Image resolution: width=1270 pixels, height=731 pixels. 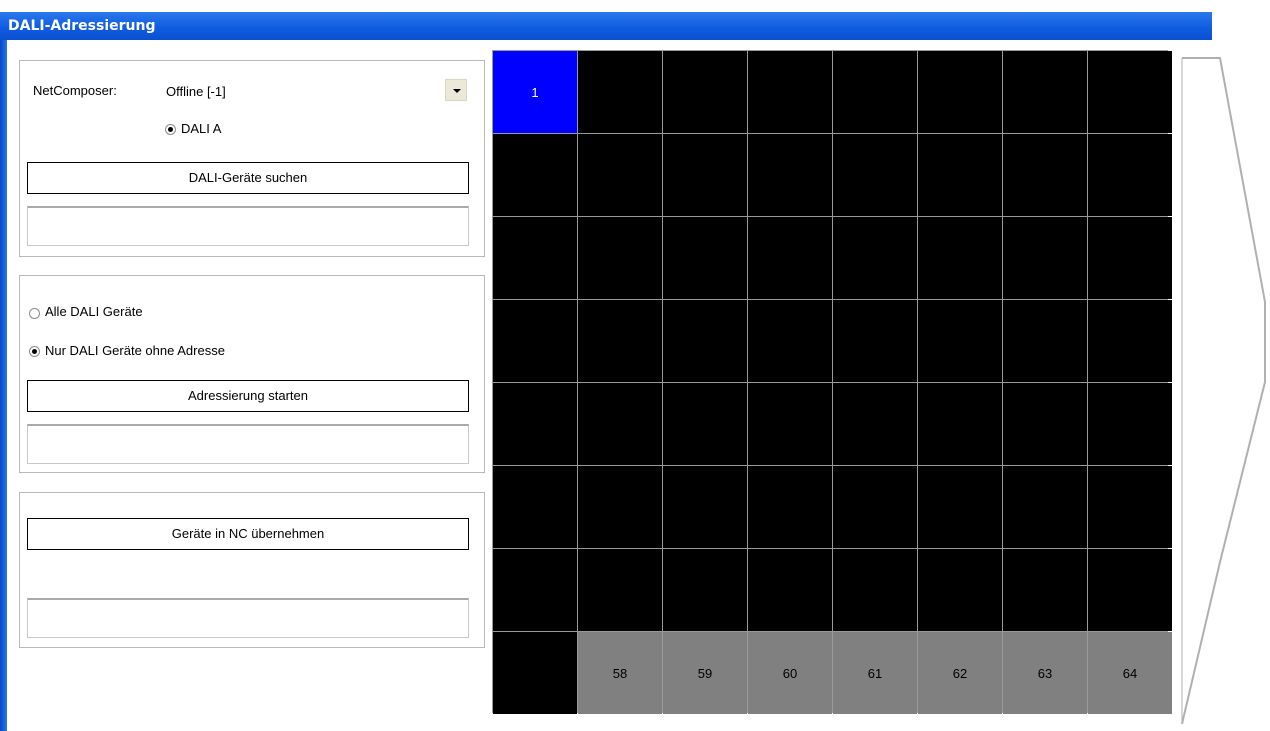 I want to click on dali-a-radio, so click(x=170, y=129).